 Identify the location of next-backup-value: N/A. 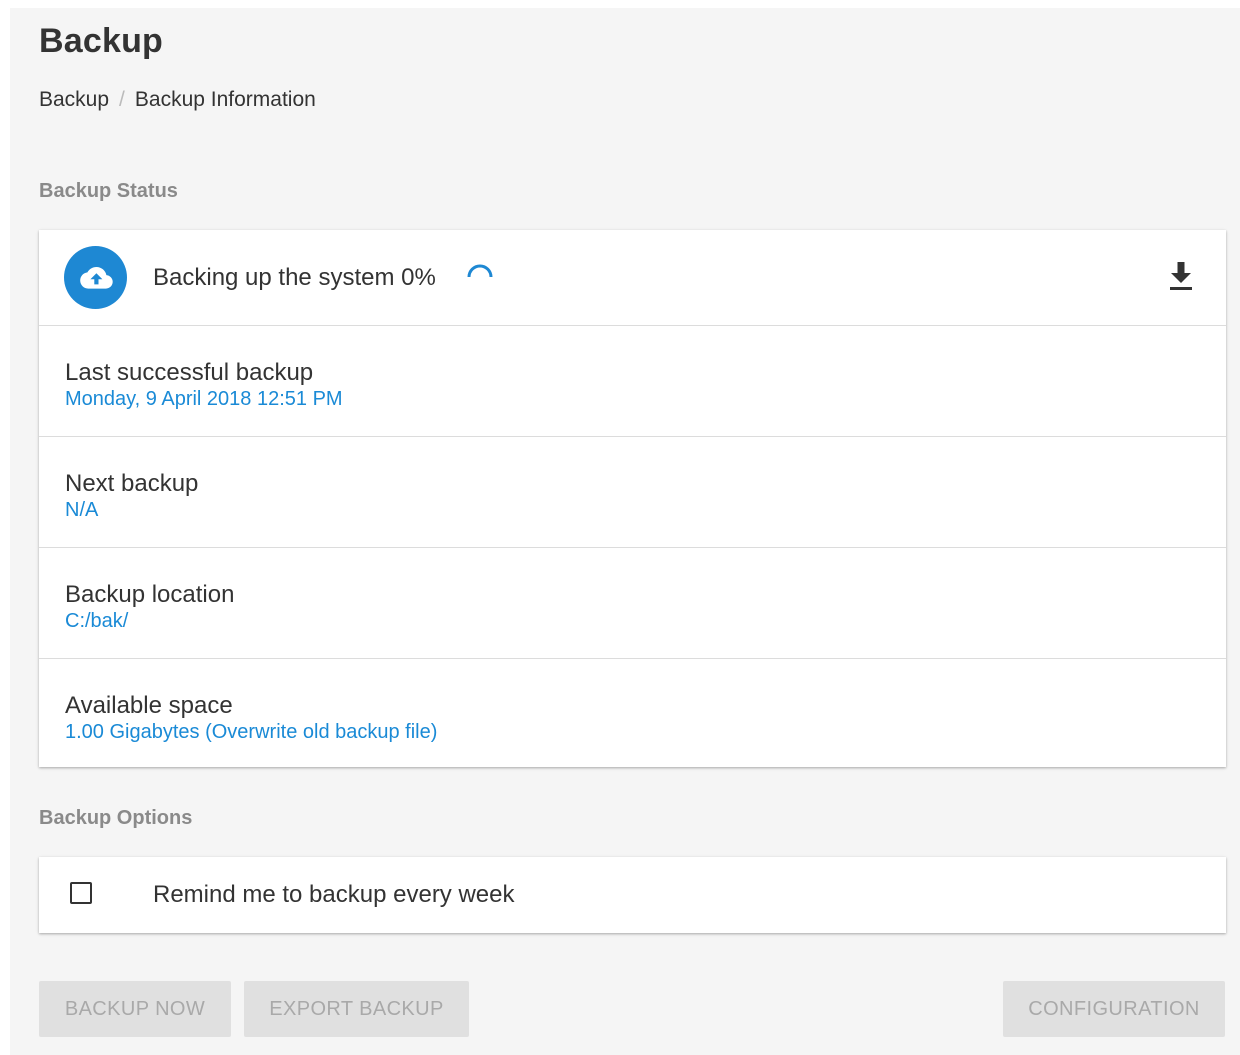
(82, 510).